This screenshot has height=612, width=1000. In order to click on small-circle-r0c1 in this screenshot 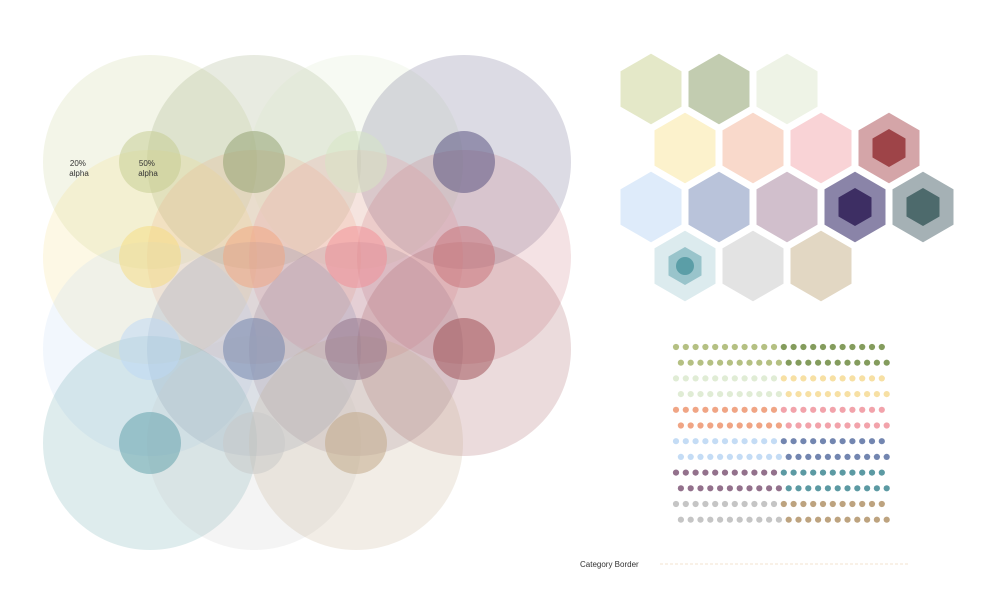, I will do `click(254, 162)`.